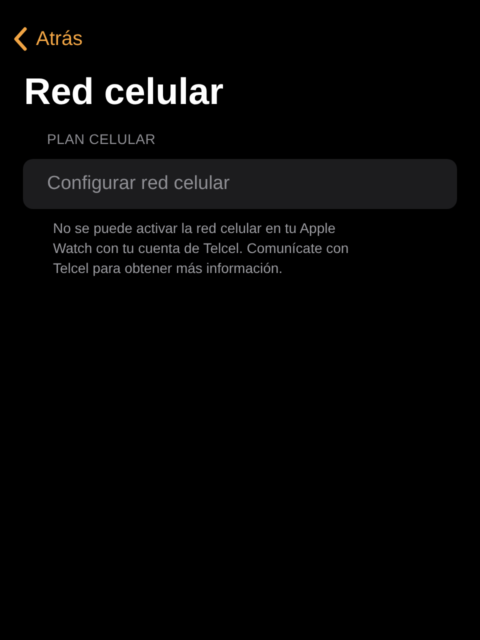  Describe the element at coordinates (101, 139) in the screenshot. I see `section-header: PLAN CELULAR` at that location.